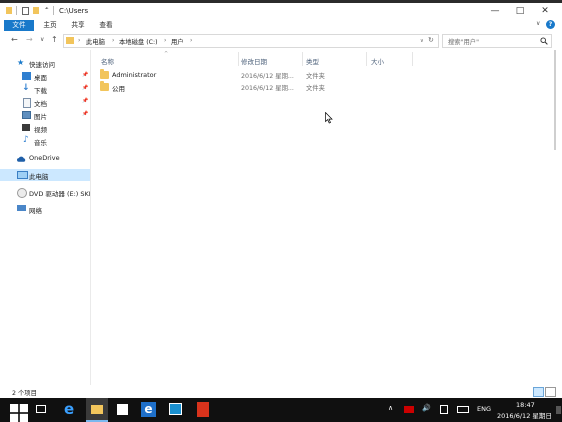 The width and height of the screenshot is (562, 422). What do you see at coordinates (254, 61) in the screenshot?
I see `column-header-date: 修改日期` at bounding box center [254, 61].